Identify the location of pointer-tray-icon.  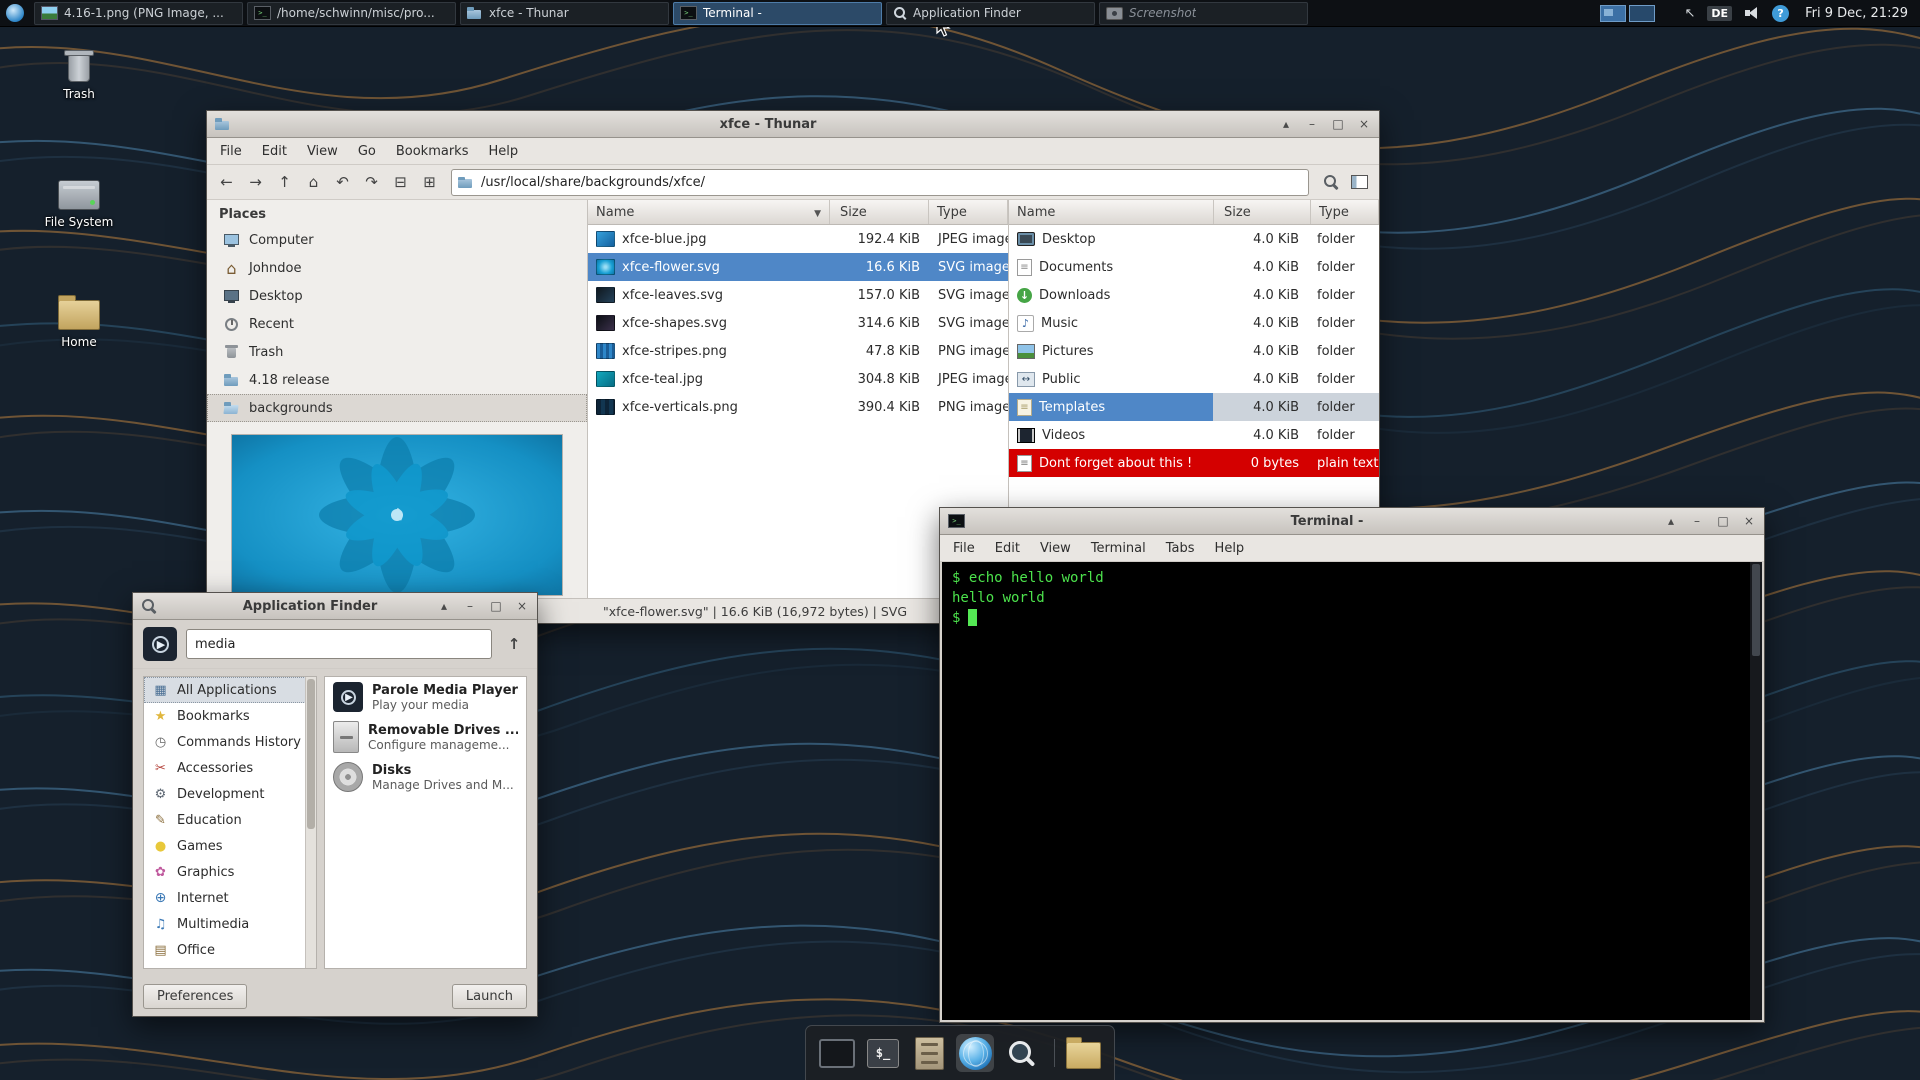
(1690, 13).